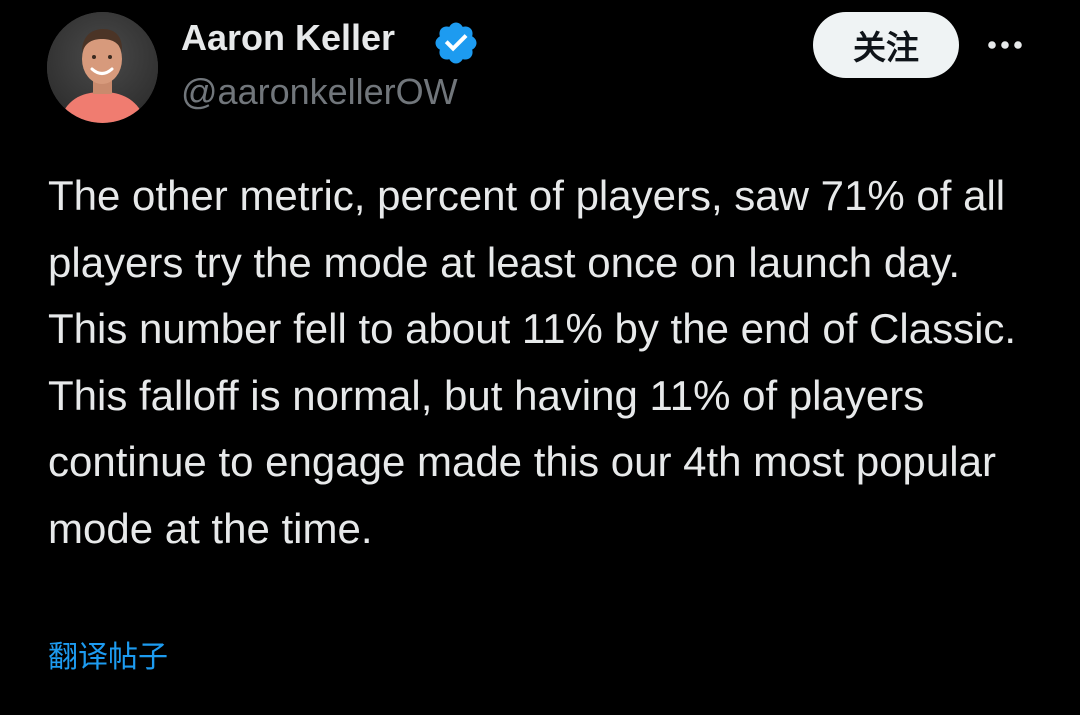 This screenshot has width=1080, height=715. I want to click on translate-post-link: 翻译帖子, so click(108, 658).